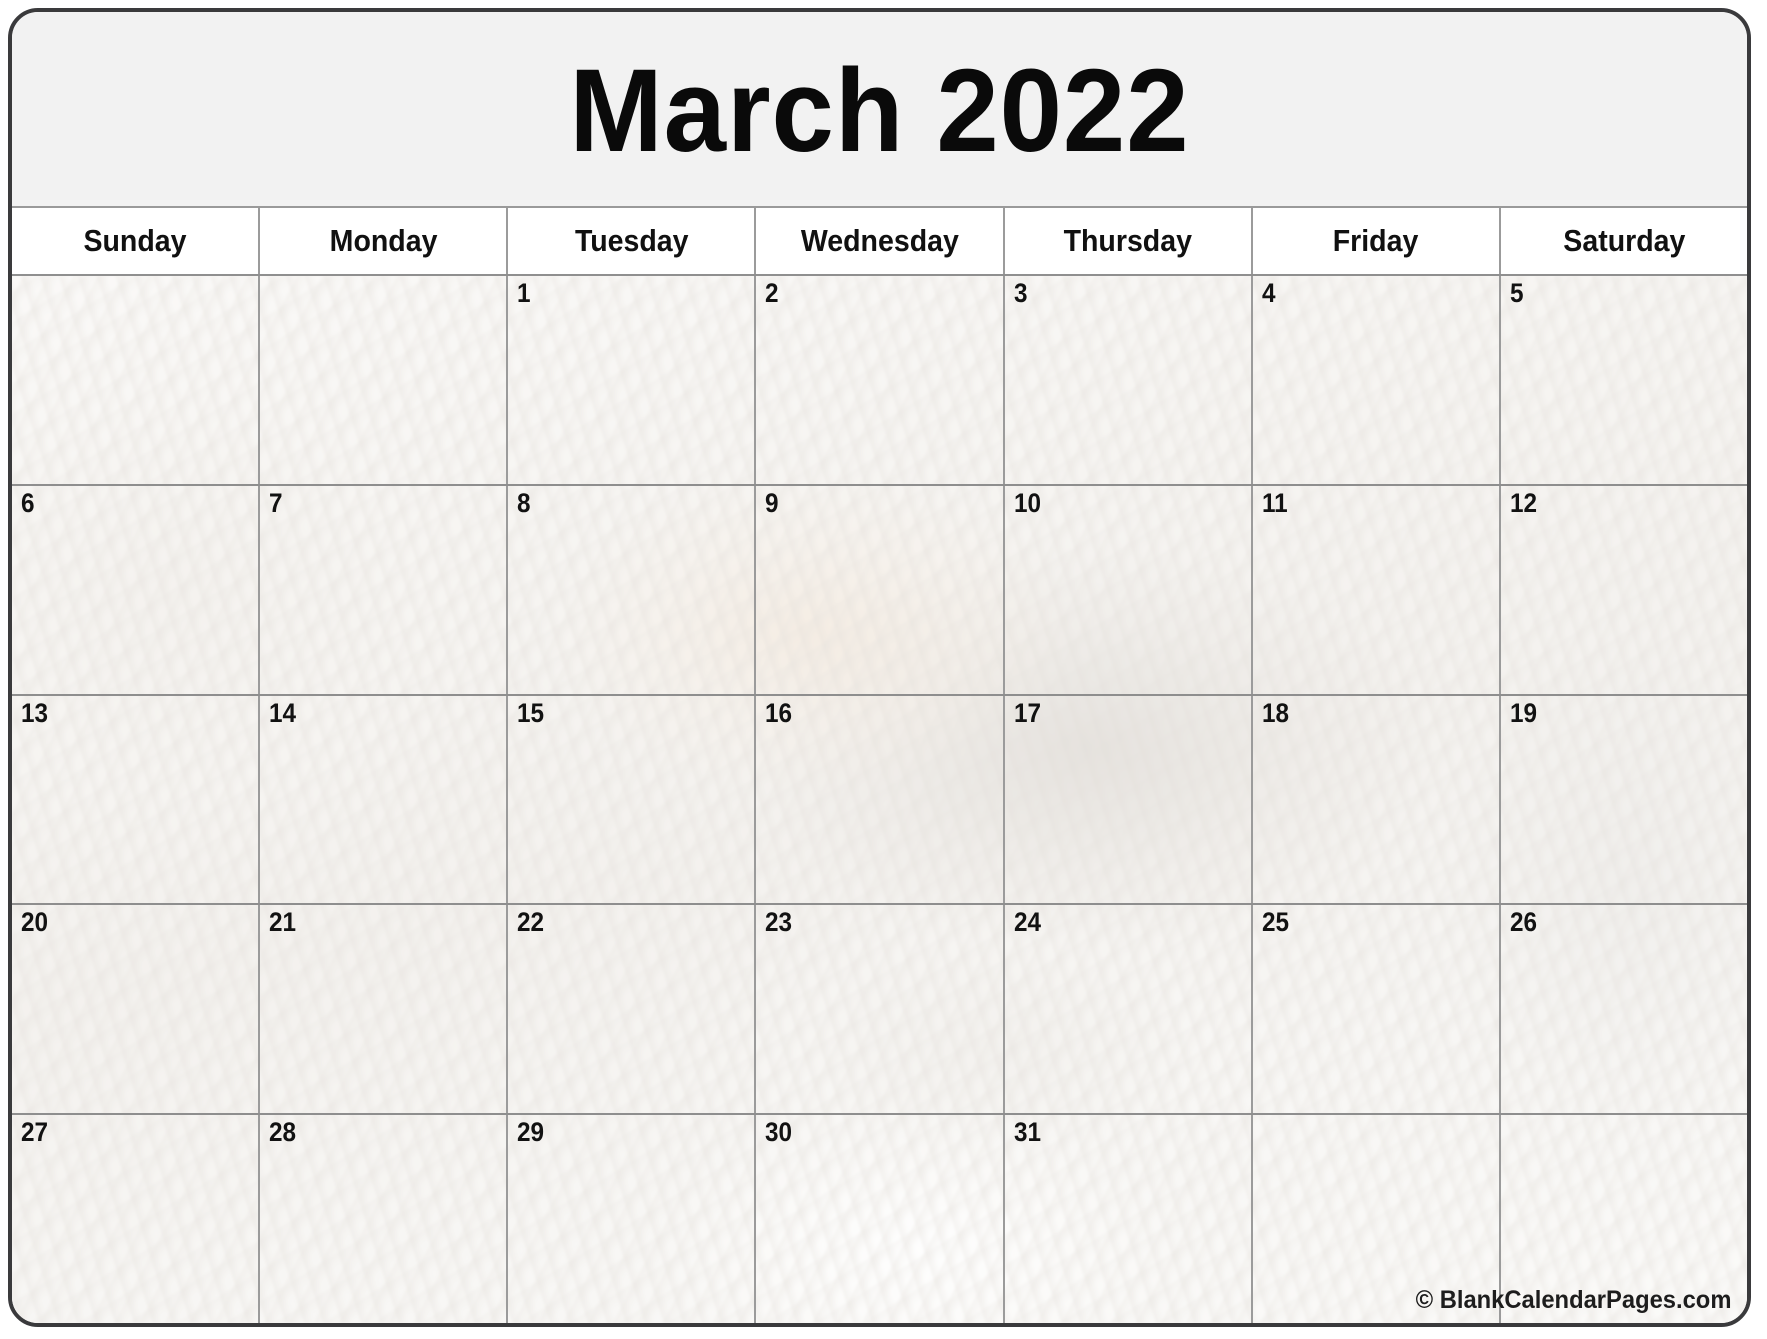  I want to click on day-cell: 21, so click(384, 1009).